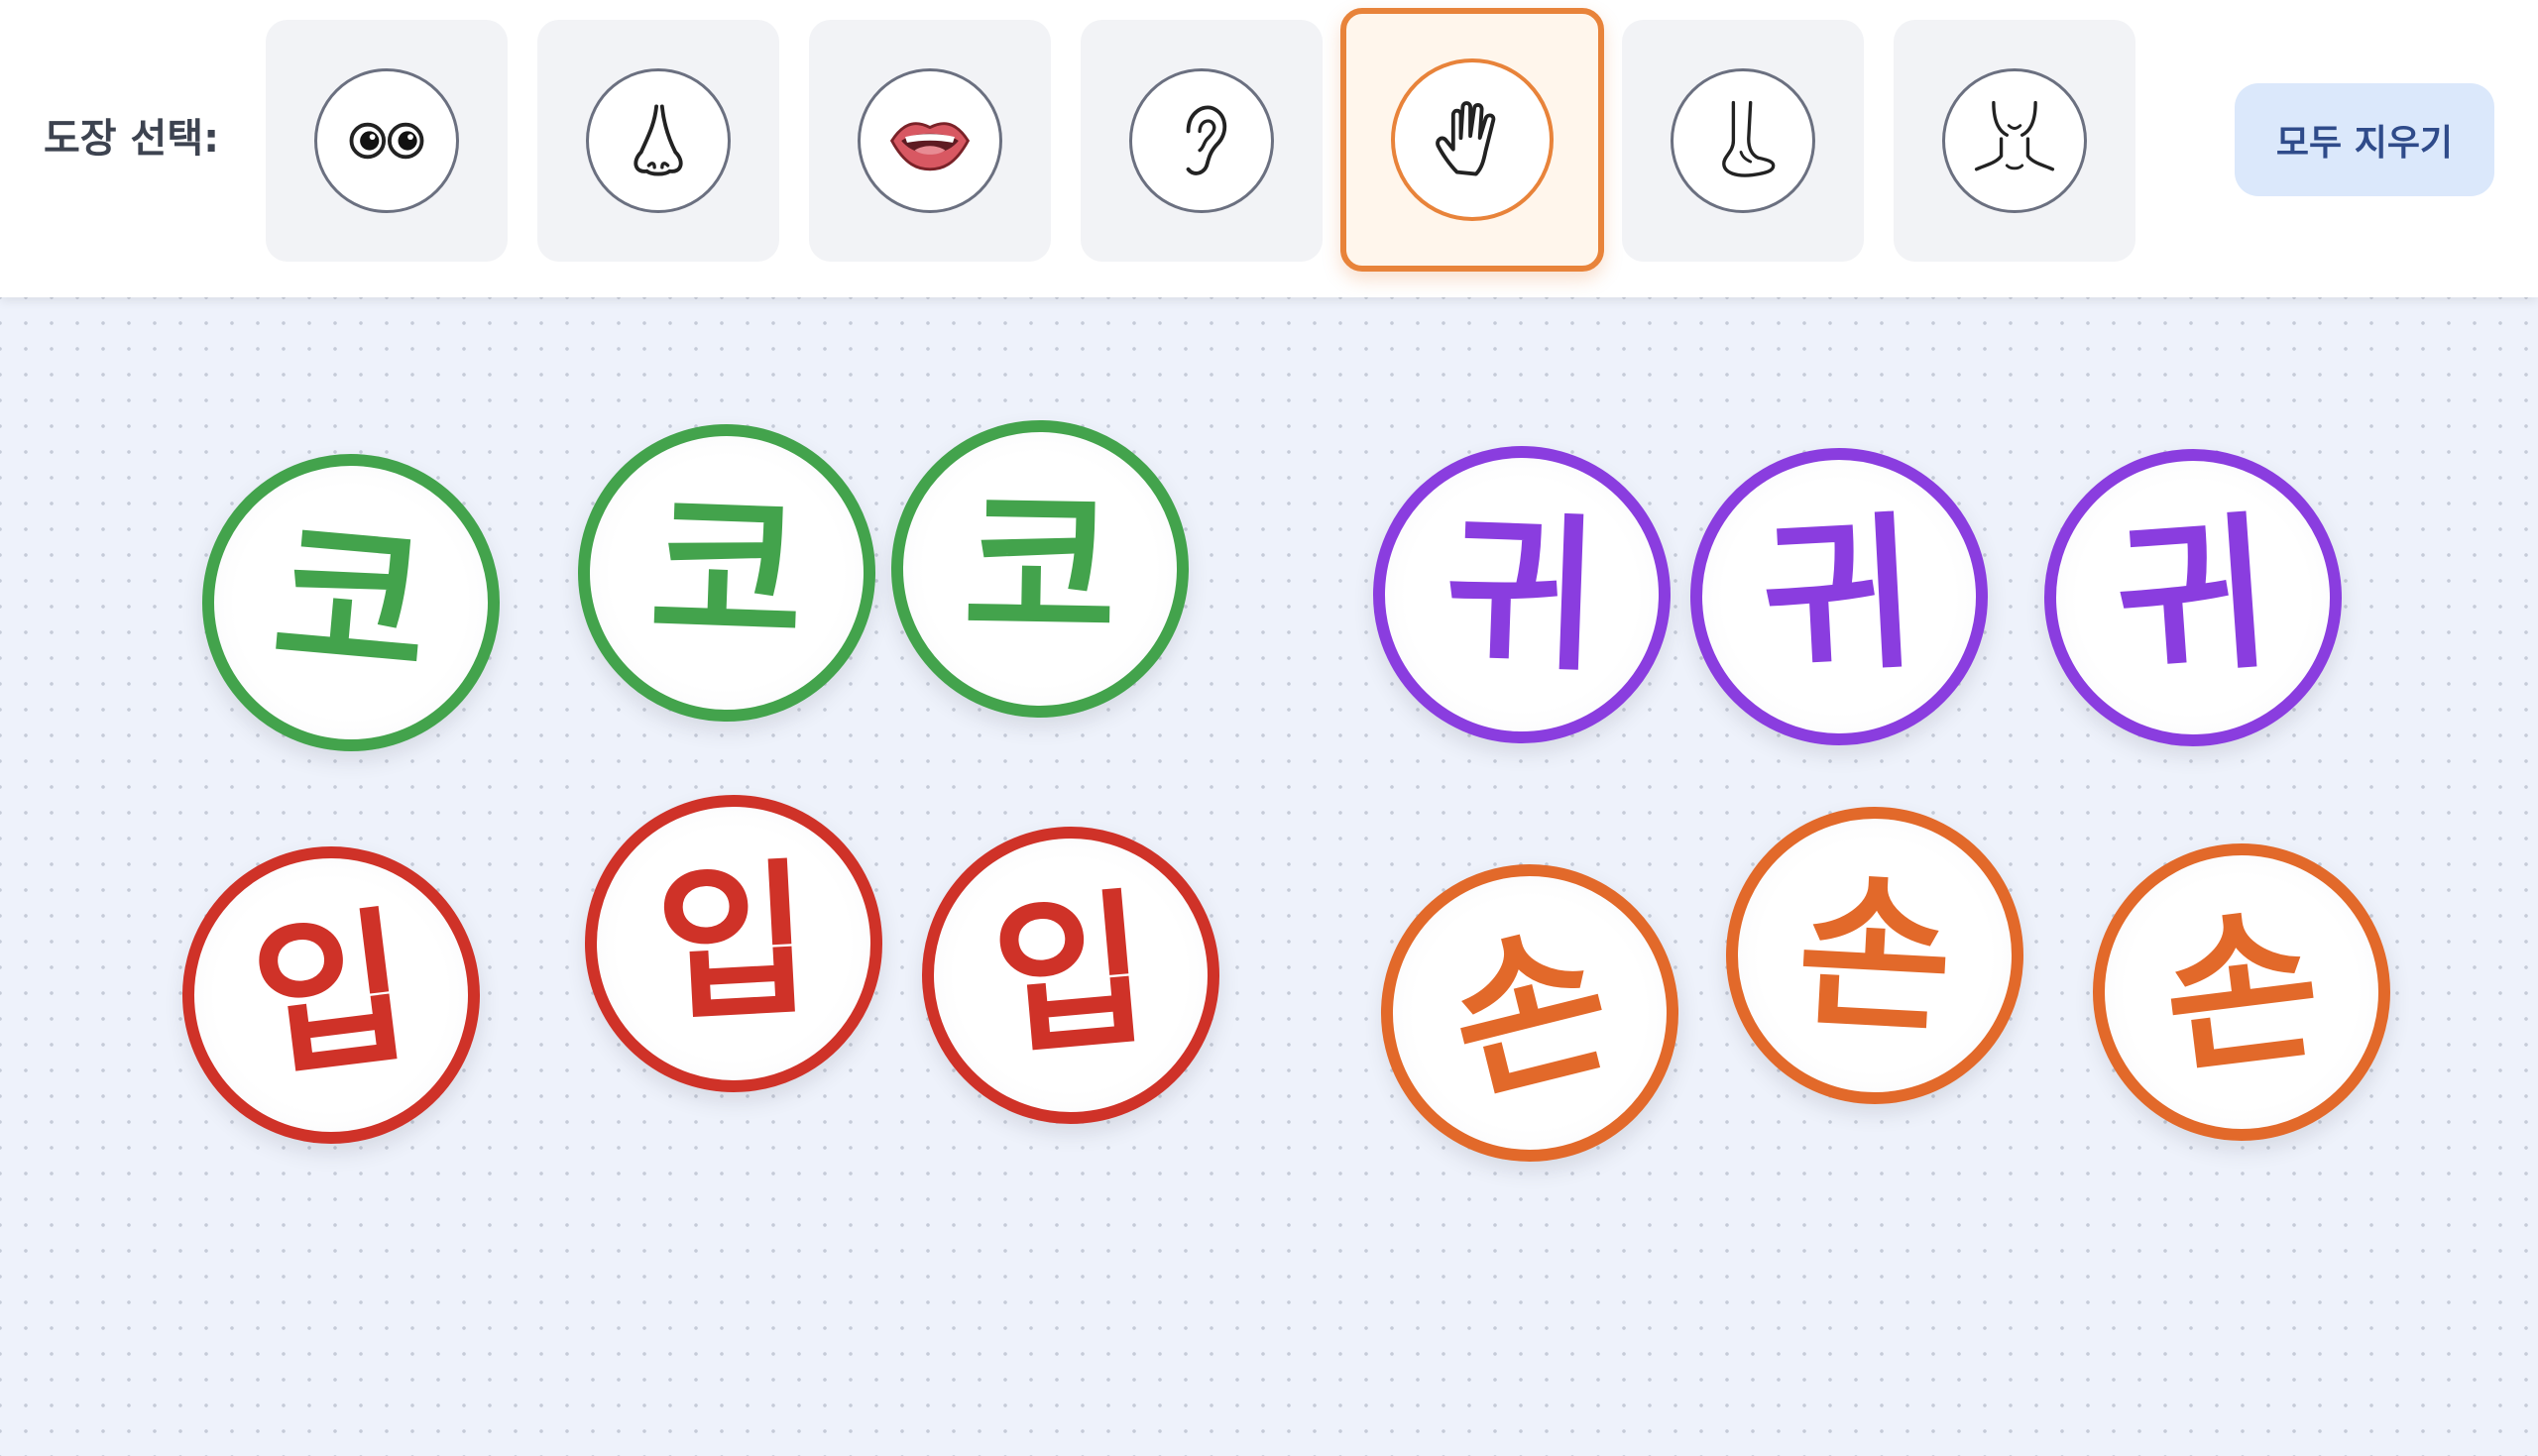 Image resolution: width=2538 pixels, height=1456 pixels. What do you see at coordinates (331, 995) in the screenshot?
I see `stamp-mouth-1: 입` at bounding box center [331, 995].